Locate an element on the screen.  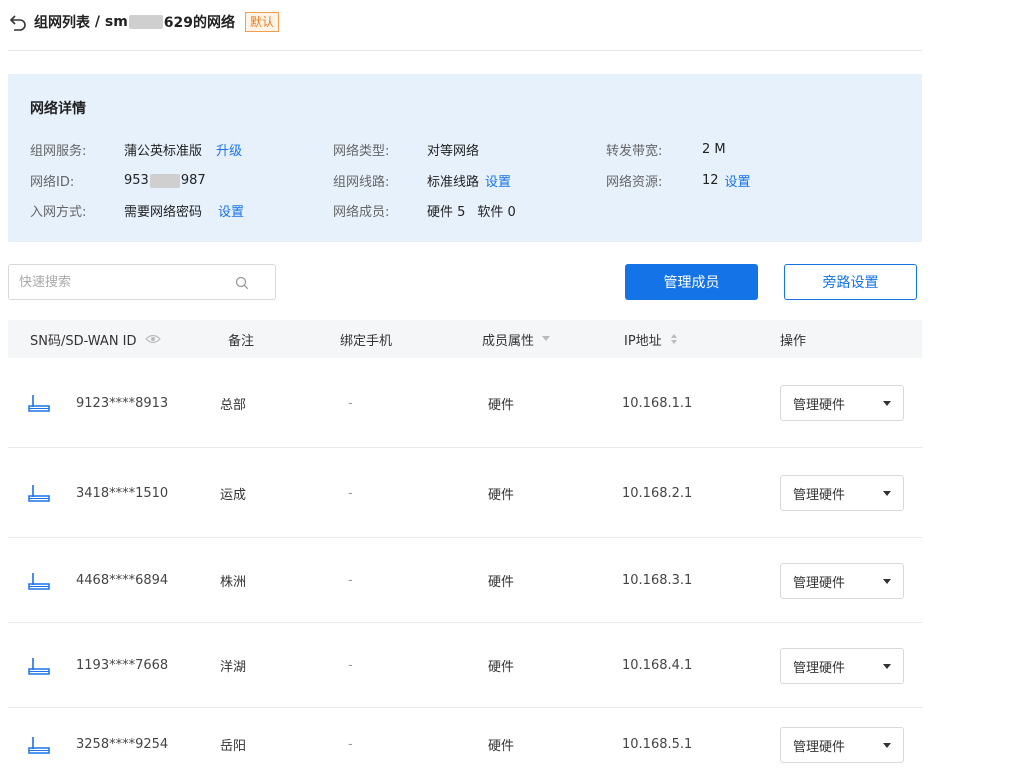
resources-settings-link: 设置 is located at coordinates (738, 180).